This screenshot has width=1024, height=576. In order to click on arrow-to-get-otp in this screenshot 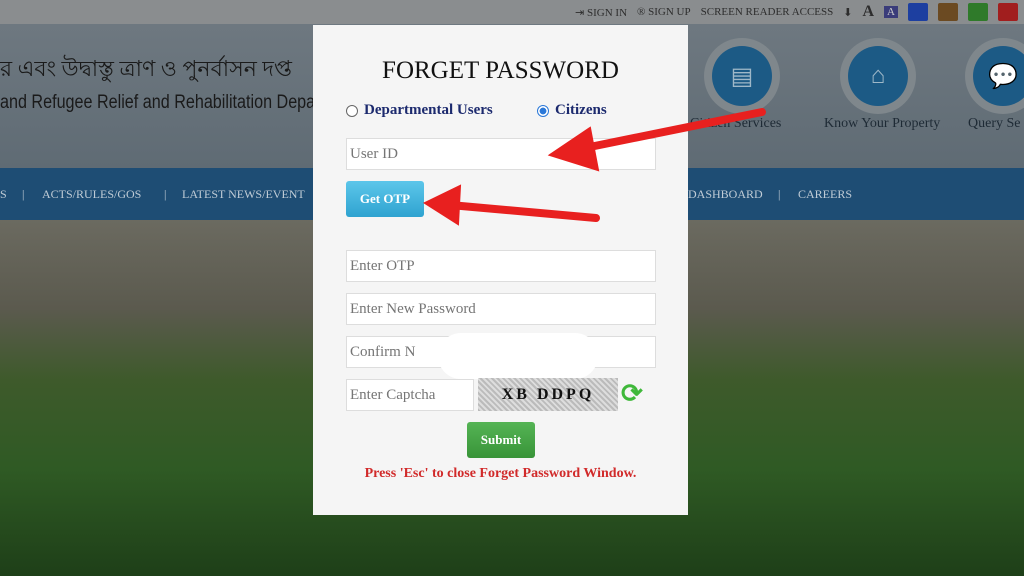, I will do `click(511, 205)`.